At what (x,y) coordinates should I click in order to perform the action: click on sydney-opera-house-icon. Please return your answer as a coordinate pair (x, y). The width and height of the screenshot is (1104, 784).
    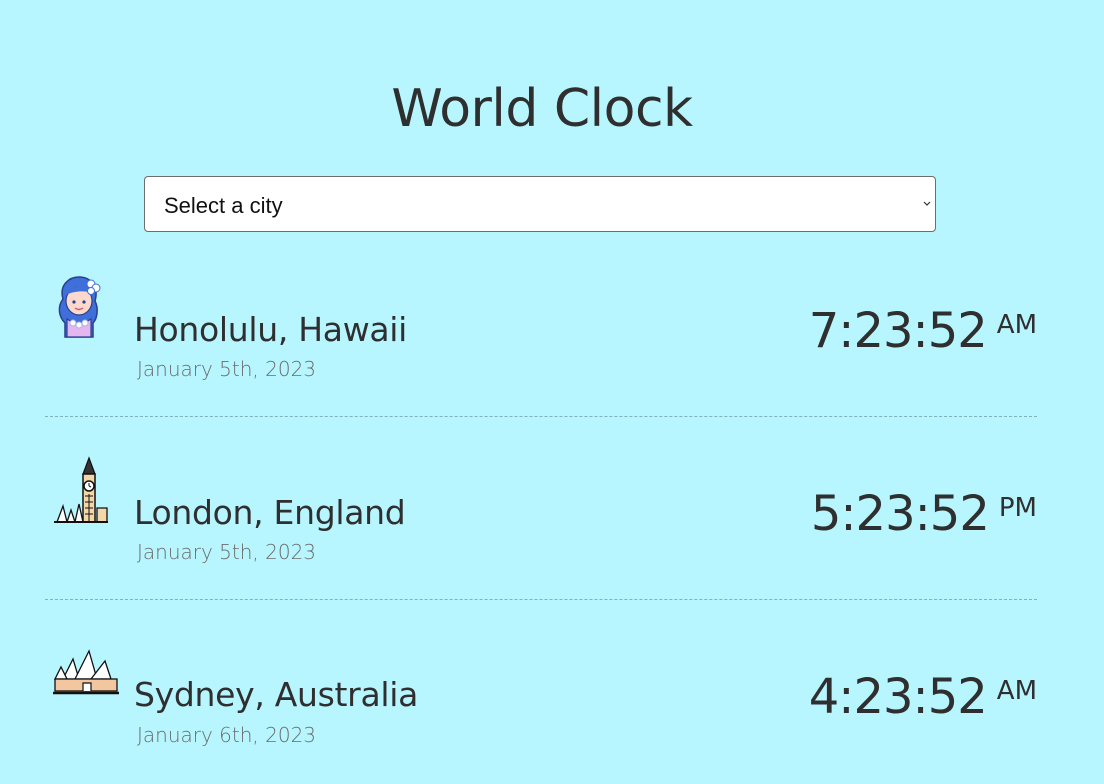
    Looking at the image, I should click on (86, 672).